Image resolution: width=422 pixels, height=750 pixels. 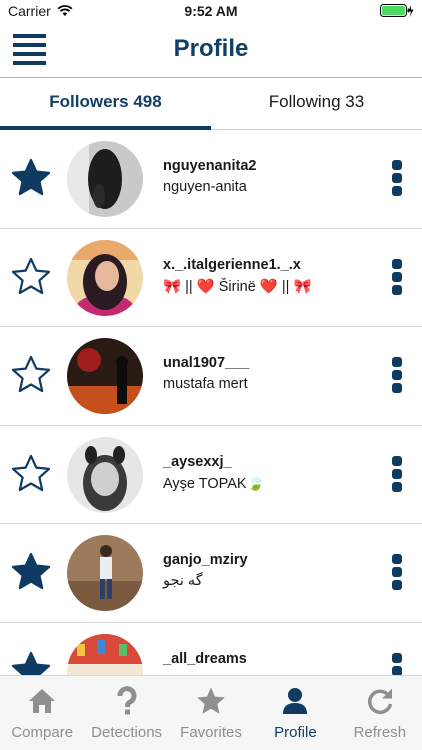 What do you see at coordinates (42, 732) in the screenshot?
I see `nav-label: Compare` at bounding box center [42, 732].